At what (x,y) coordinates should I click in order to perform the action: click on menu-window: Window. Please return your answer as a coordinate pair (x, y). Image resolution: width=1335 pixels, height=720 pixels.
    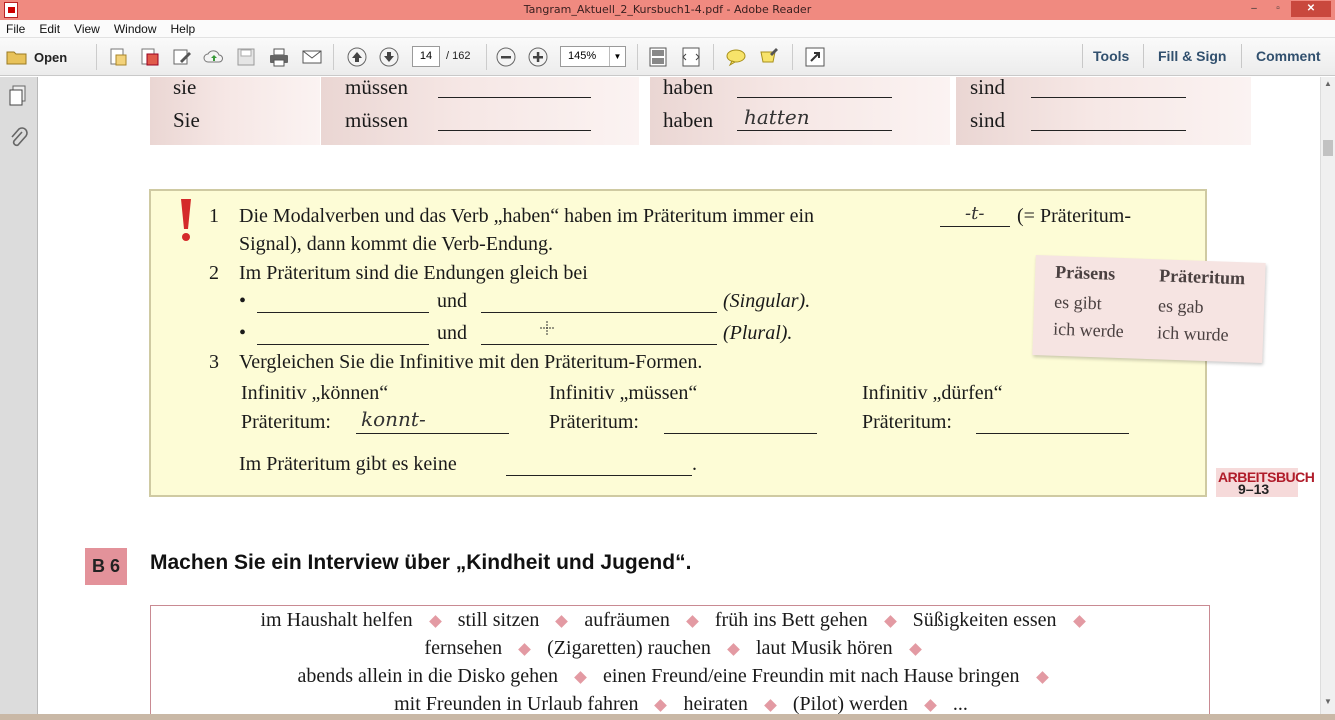
    Looking at the image, I should click on (135, 28).